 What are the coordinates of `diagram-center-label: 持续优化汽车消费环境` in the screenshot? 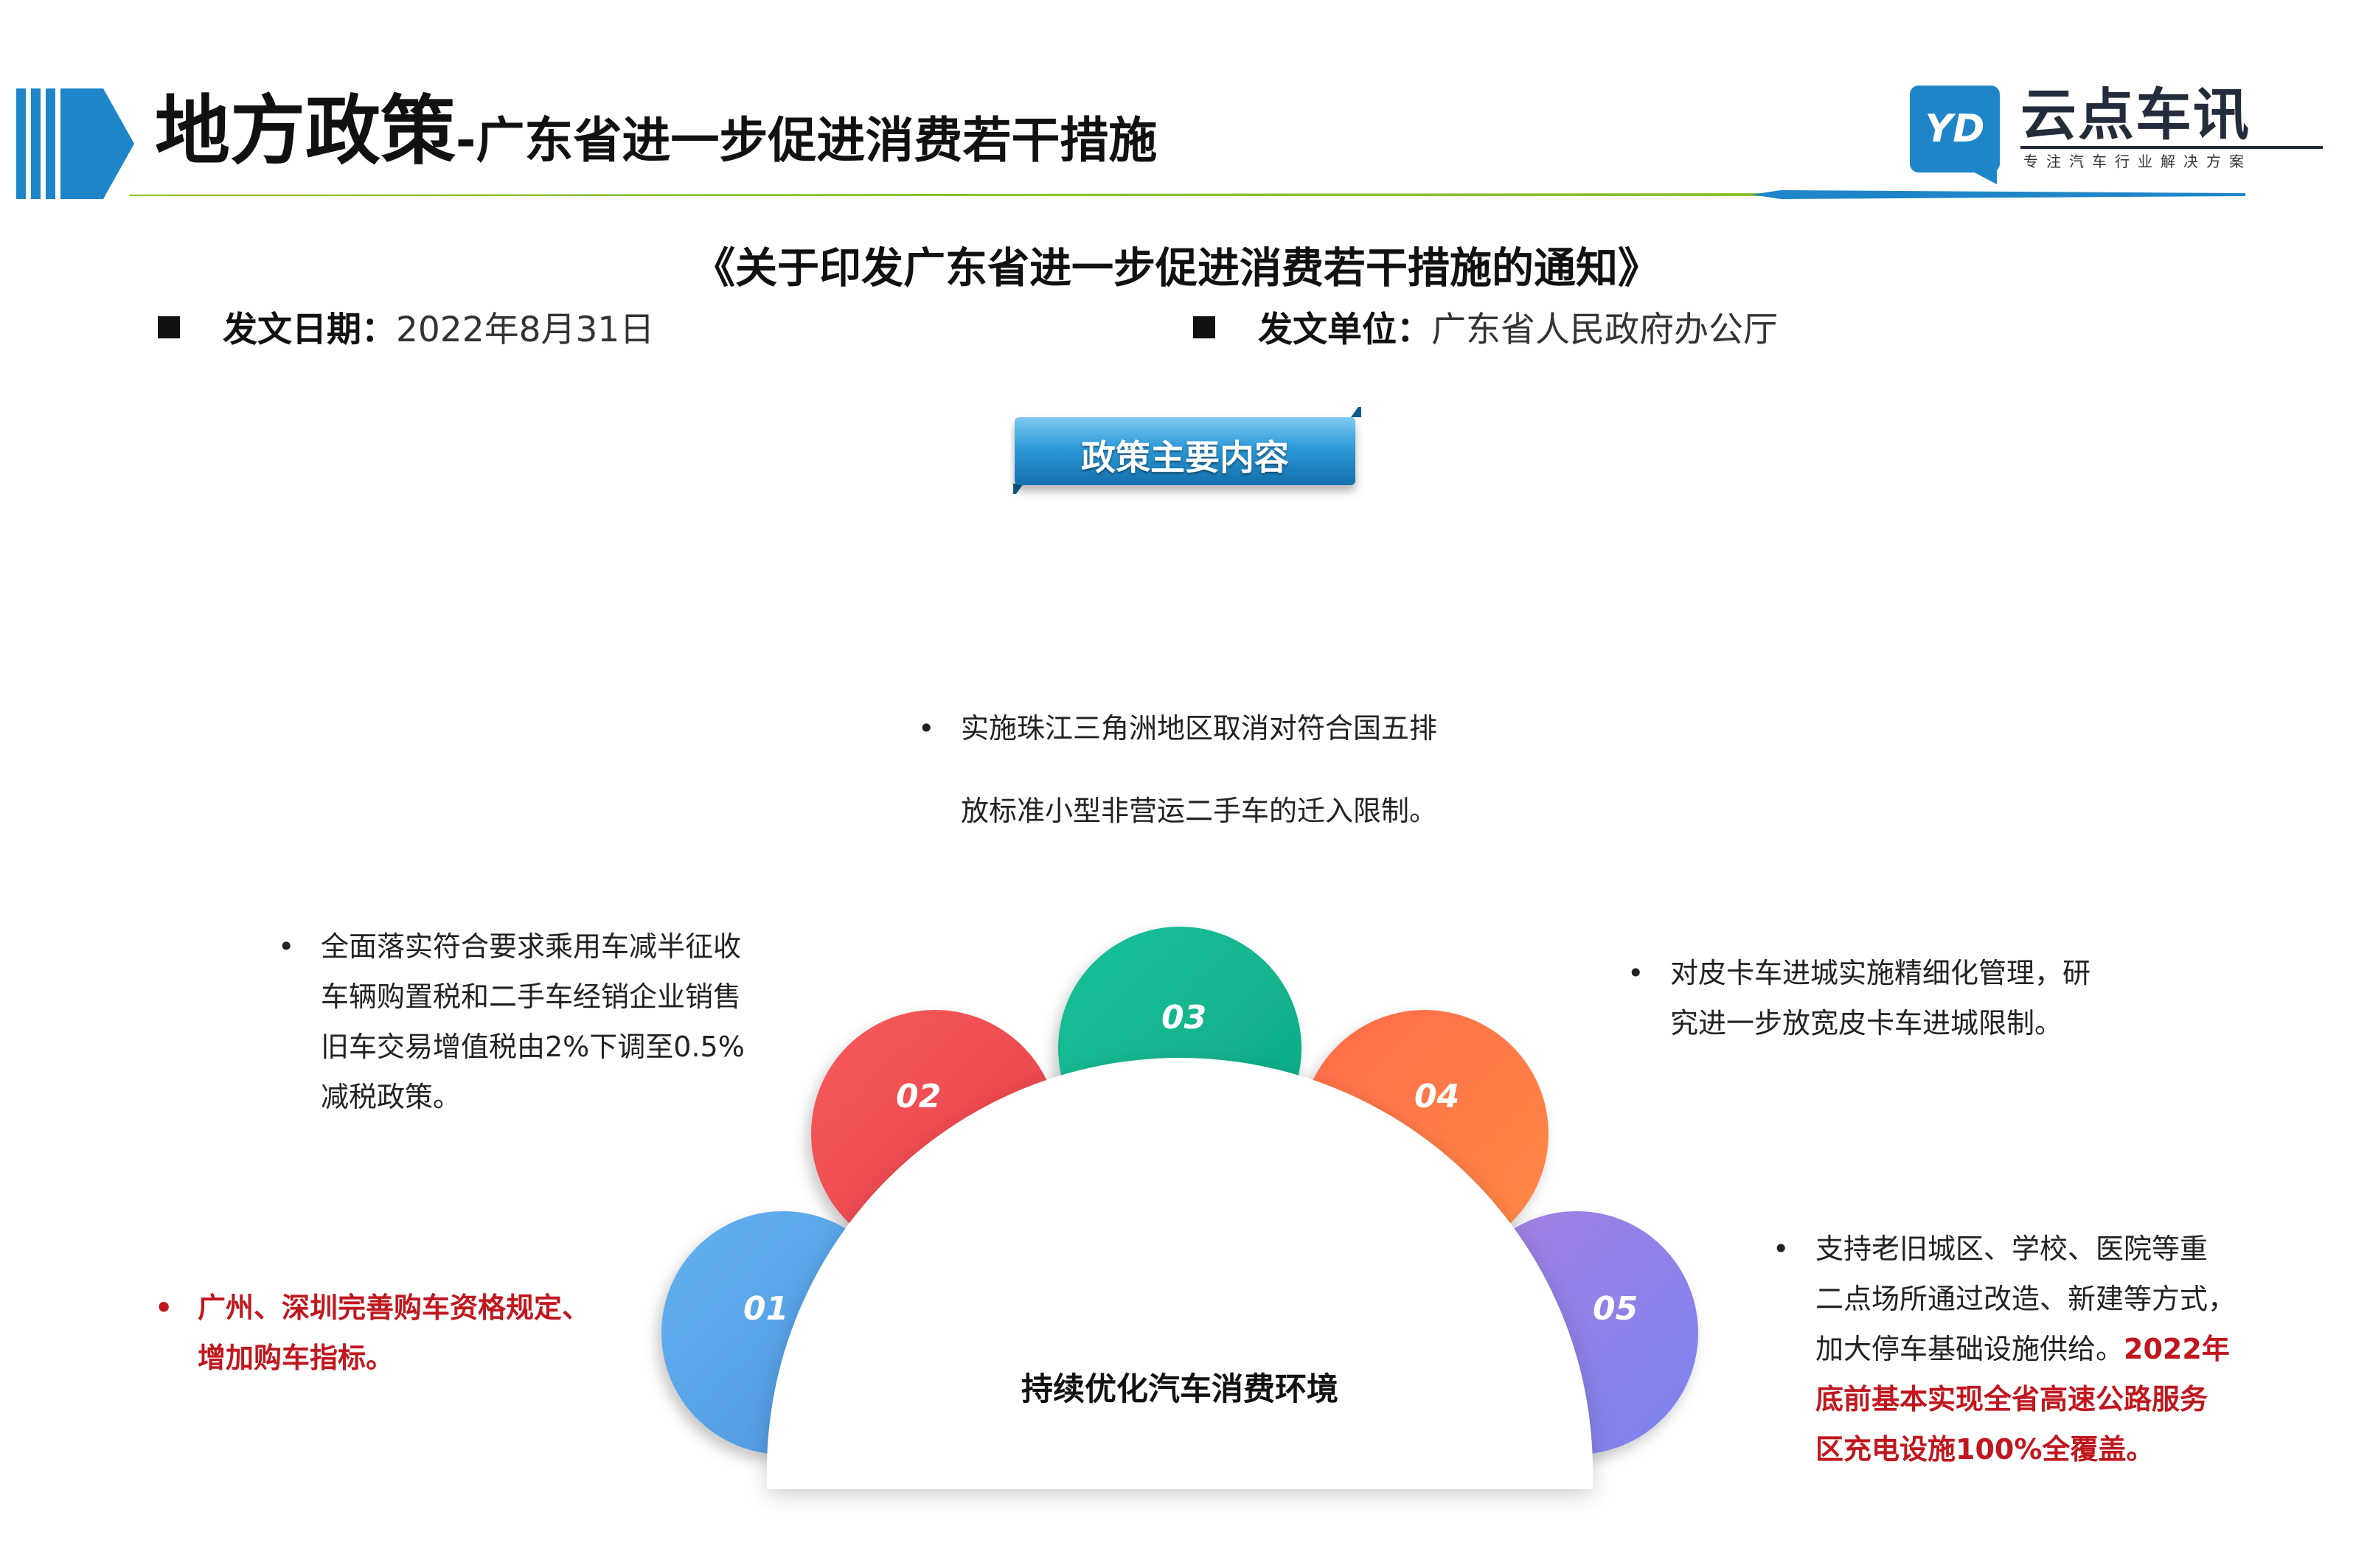 It's located at (1179, 1389).